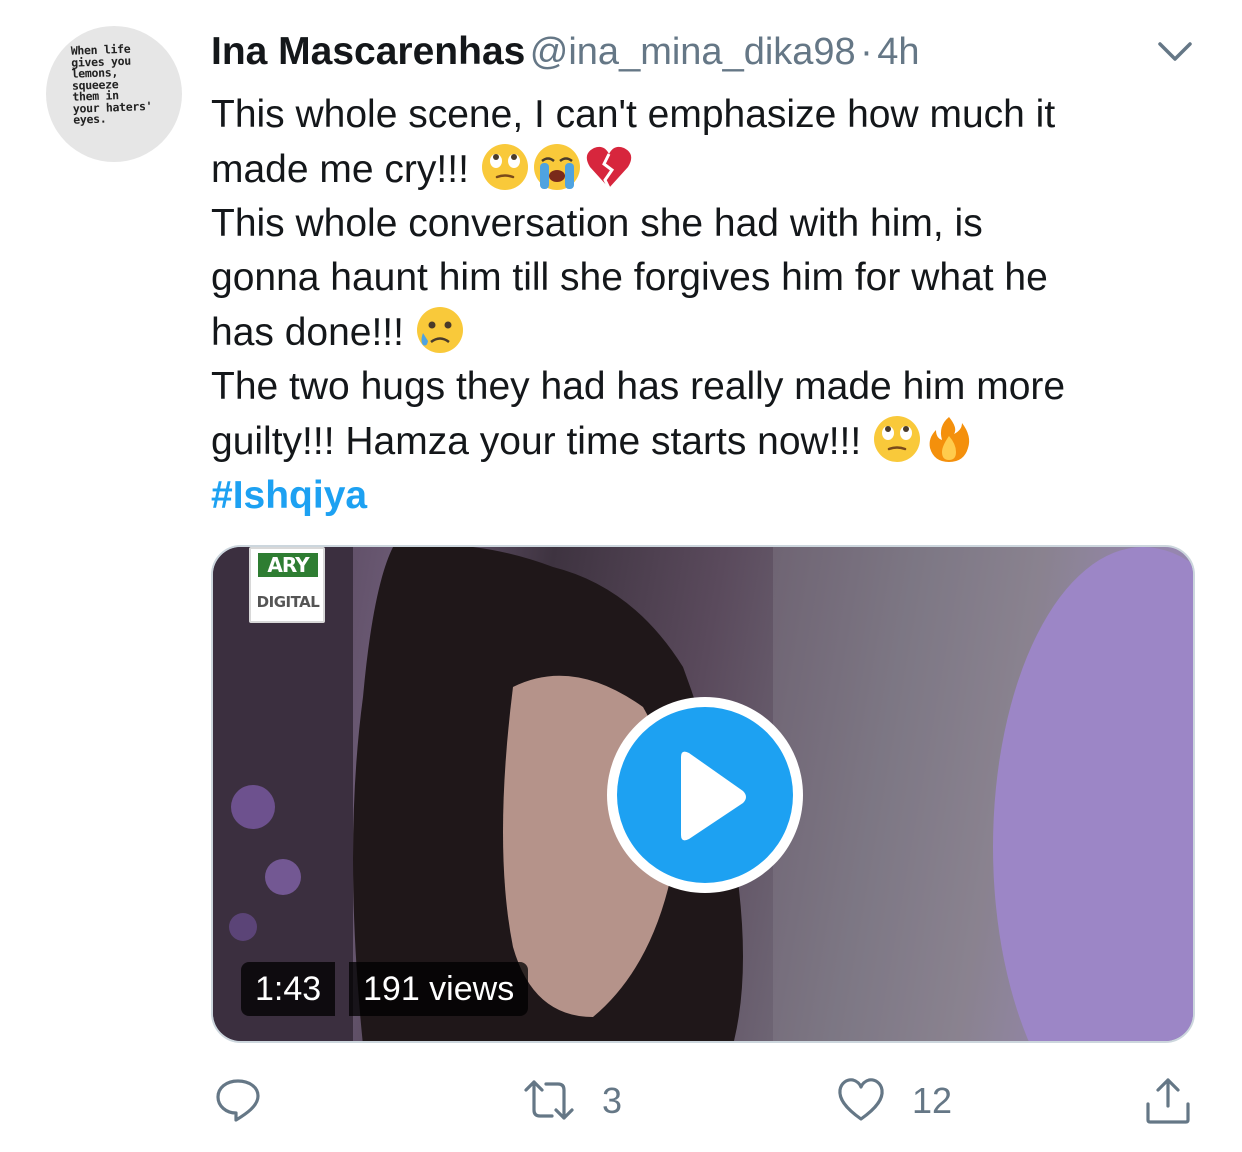  What do you see at coordinates (861, 1099) in the screenshot?
I see `like-icon` at bounding box center [861, 1099].